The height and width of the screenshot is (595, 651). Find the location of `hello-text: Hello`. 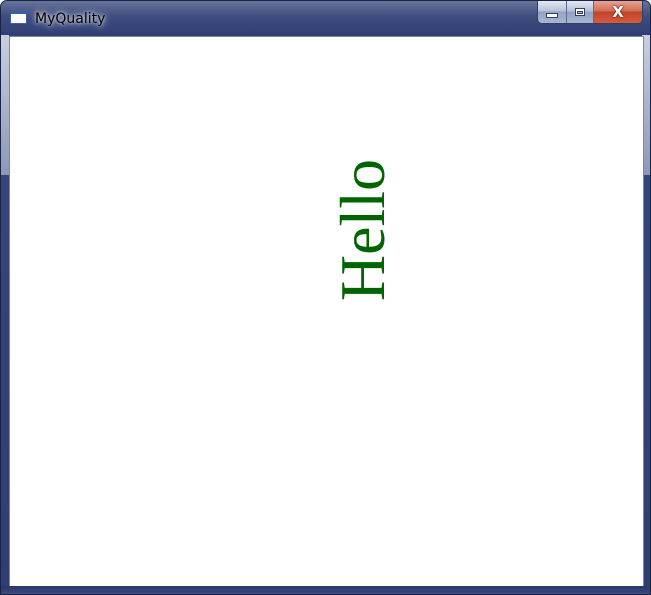

hello-text: Hello is located at coordinates (362, 230).